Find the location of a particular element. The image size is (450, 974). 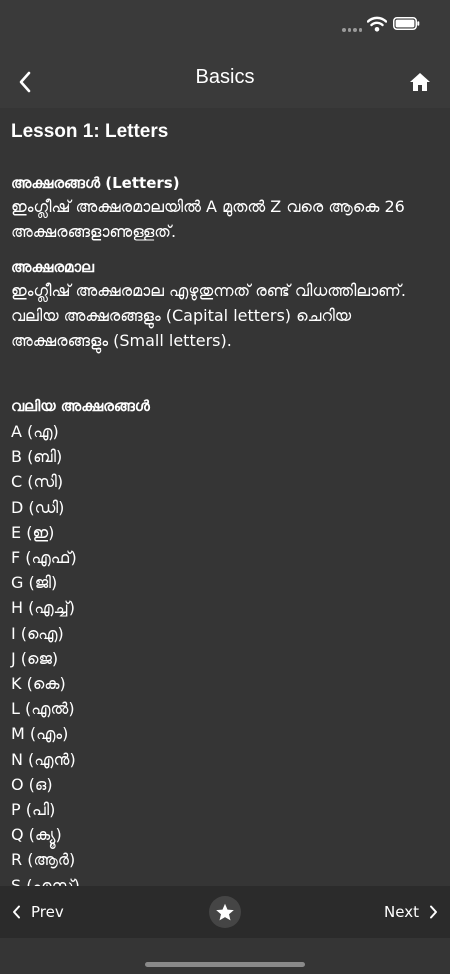

home-icon is located at coordinates (420, 82).